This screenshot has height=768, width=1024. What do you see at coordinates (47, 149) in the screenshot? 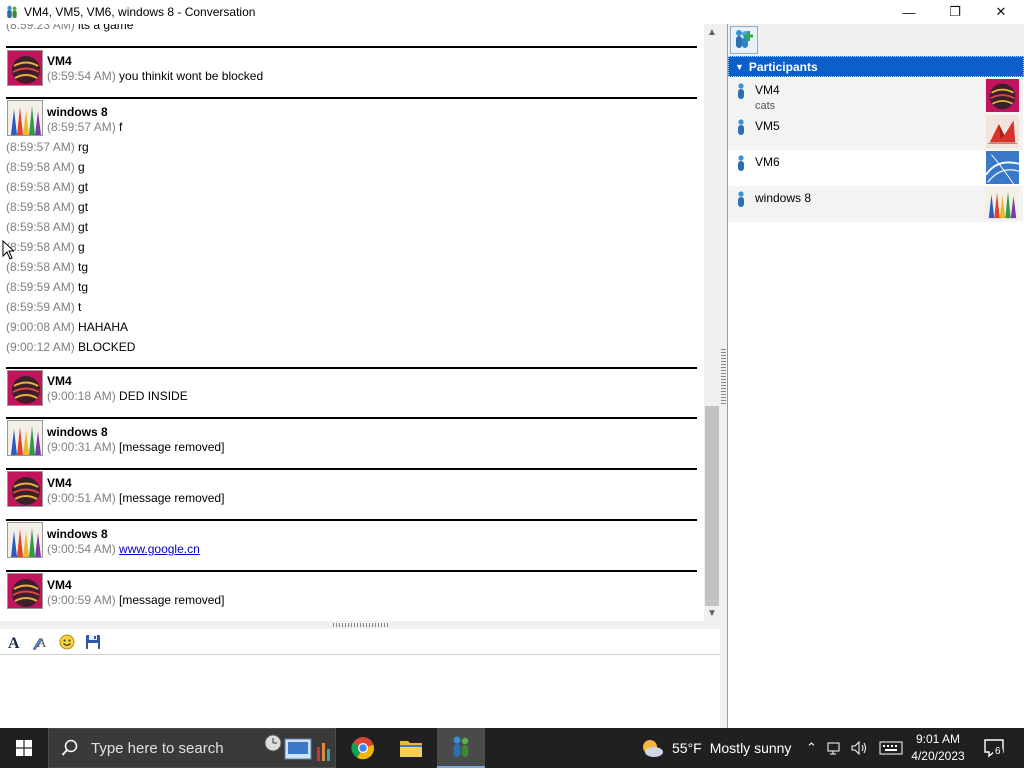
I see `message-line: (8:59:57 AM) rg` at bounding box center [47, 149].